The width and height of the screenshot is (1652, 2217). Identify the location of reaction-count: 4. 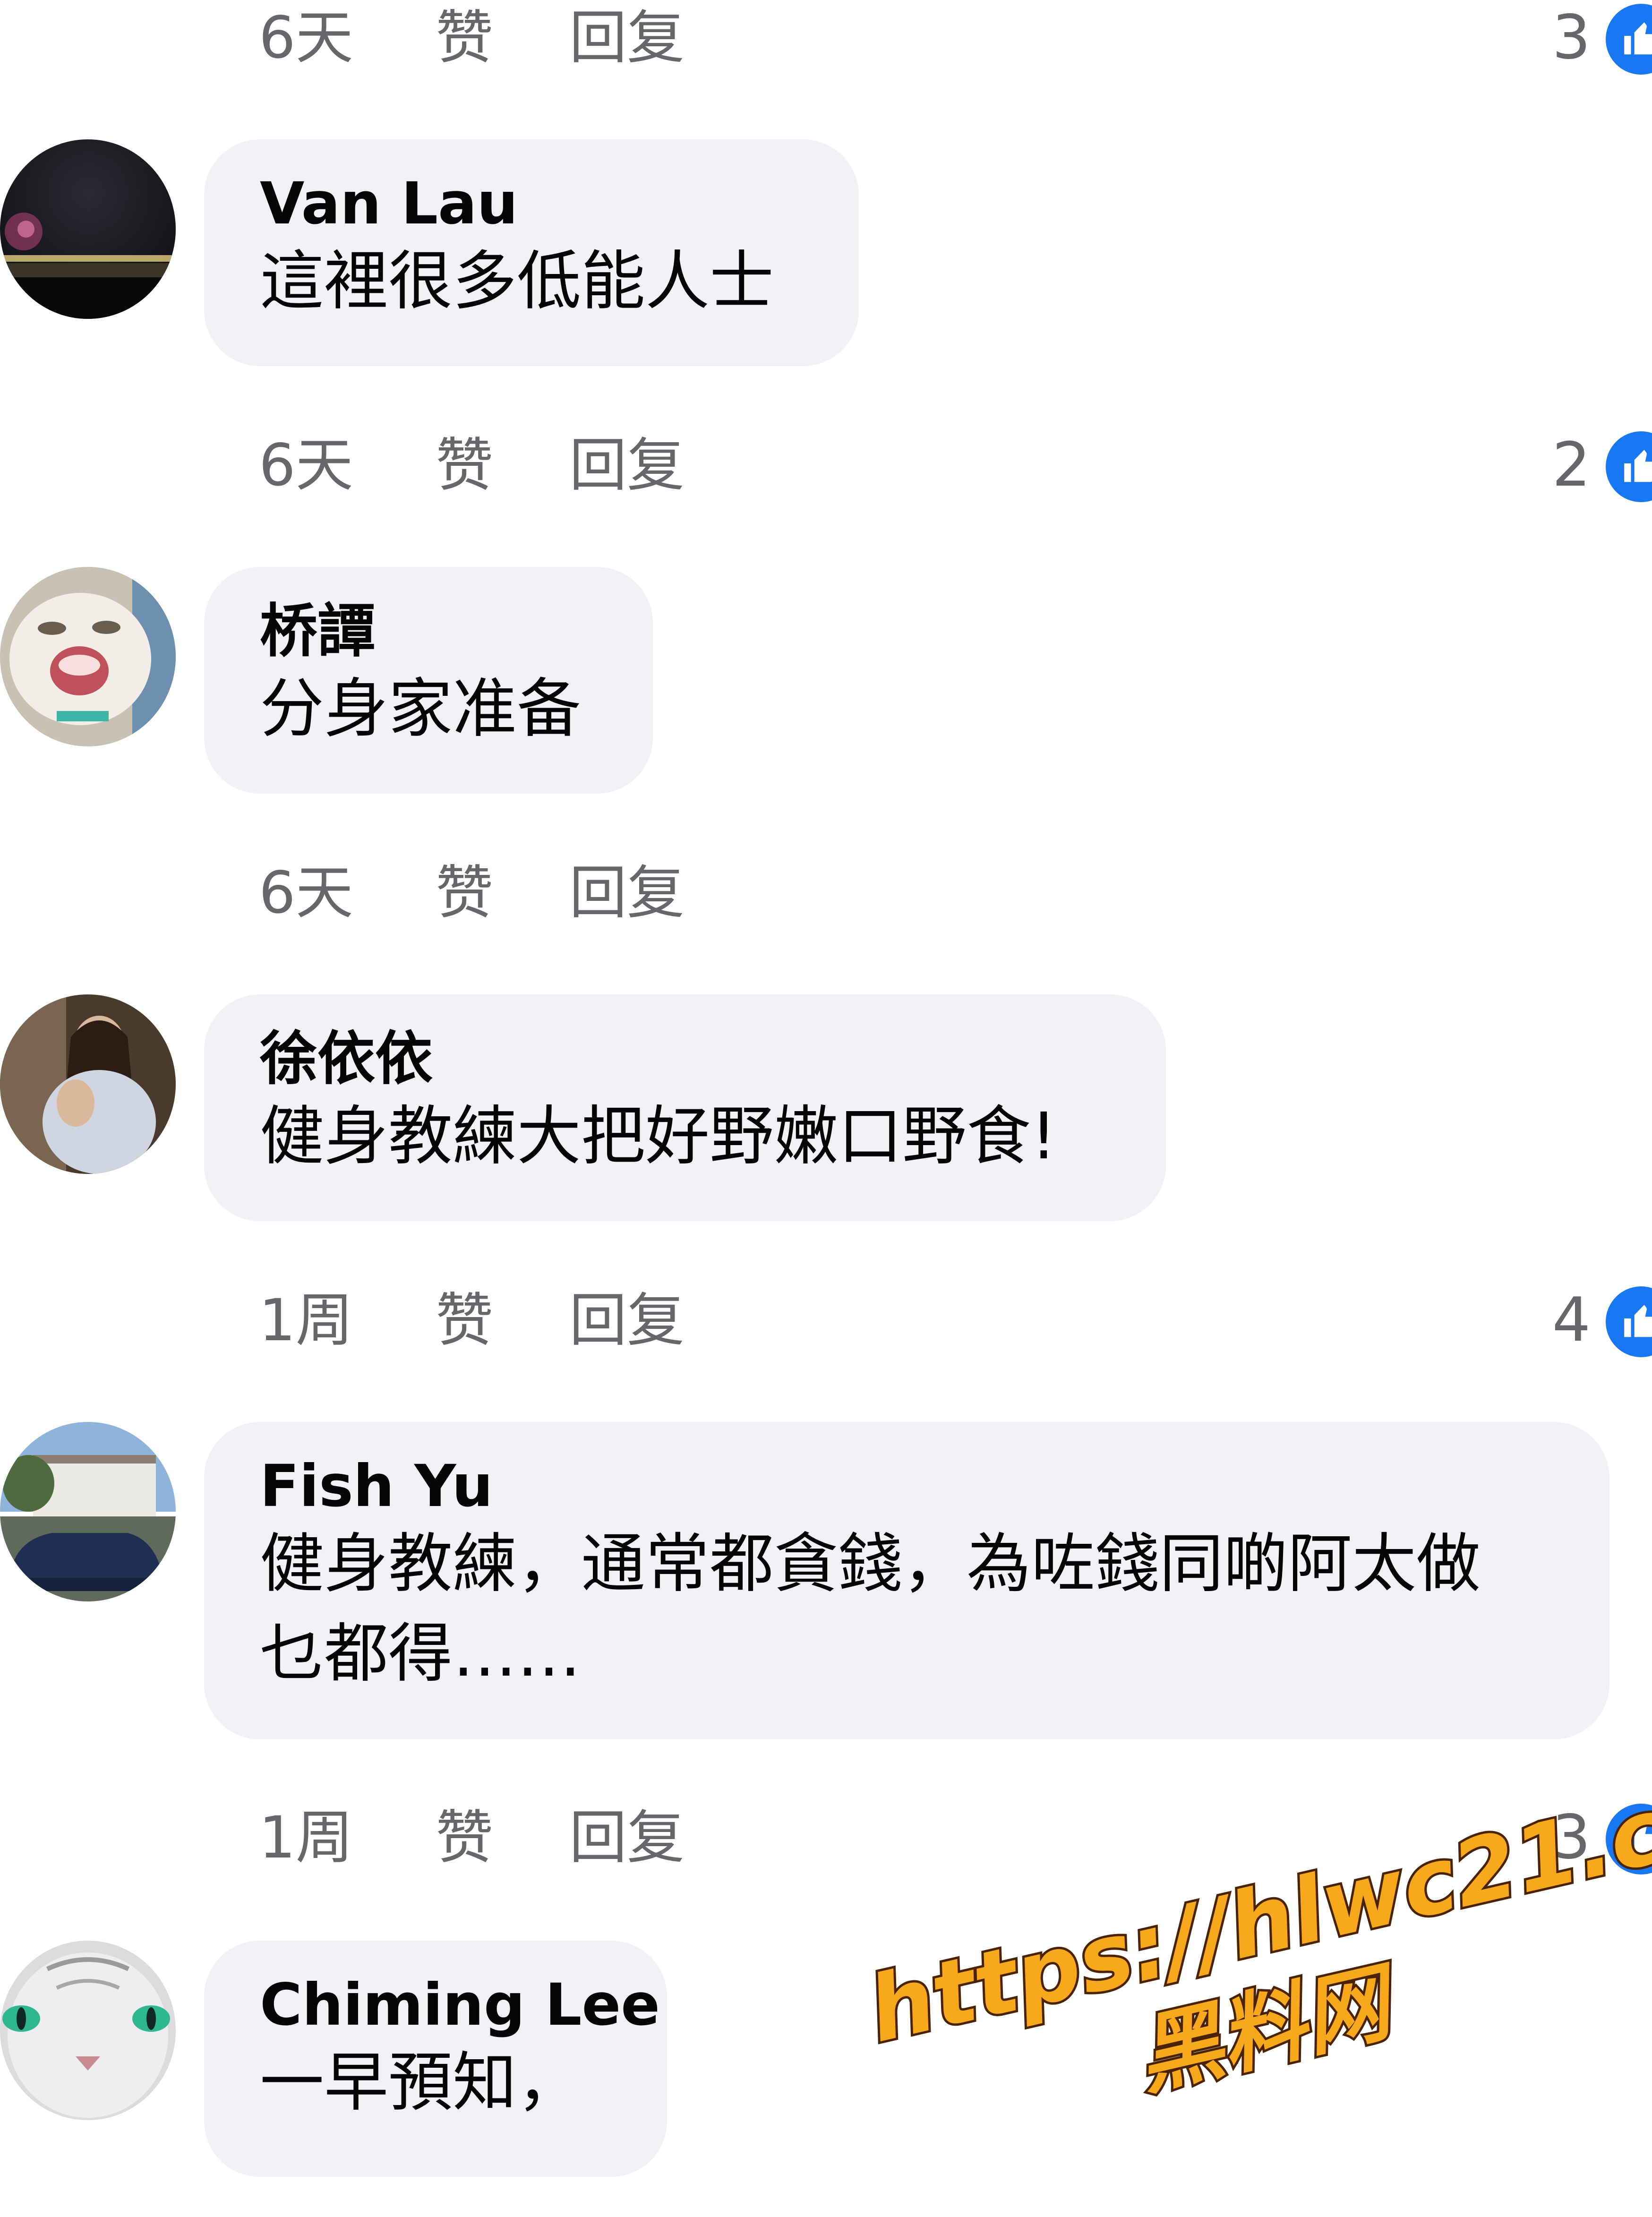
(1572, 1320).